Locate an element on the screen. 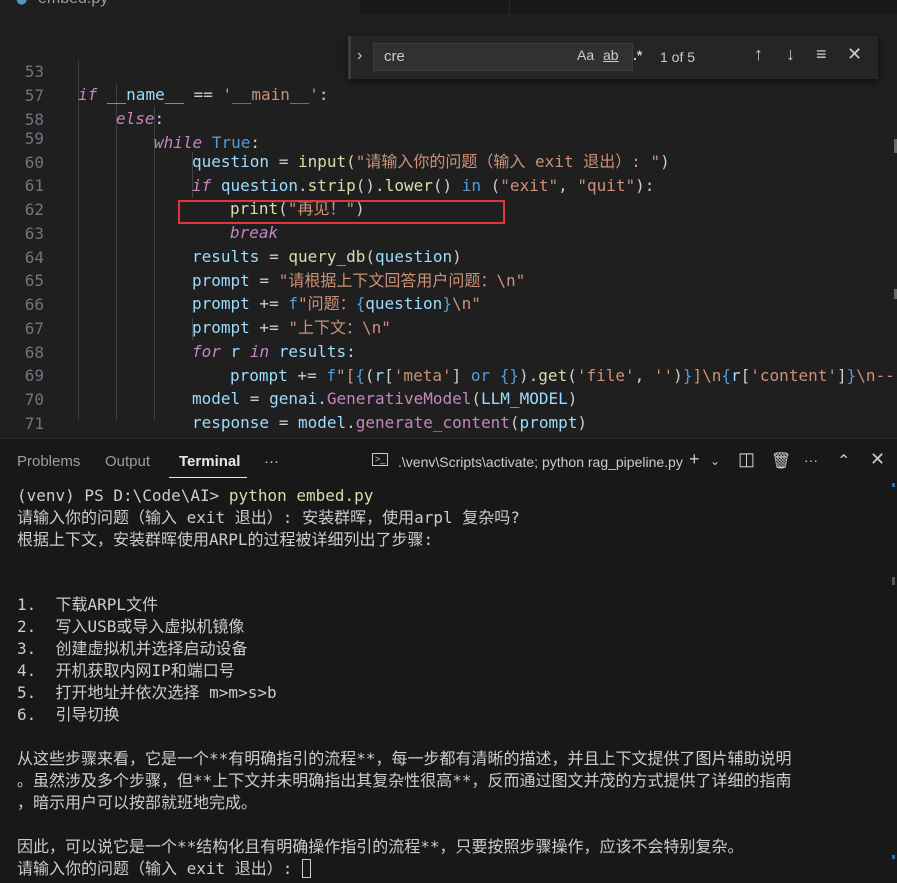 The width and height of the screenshot is (897, 883). match-count: 1 of 5 is located at coordinates (678, 57).